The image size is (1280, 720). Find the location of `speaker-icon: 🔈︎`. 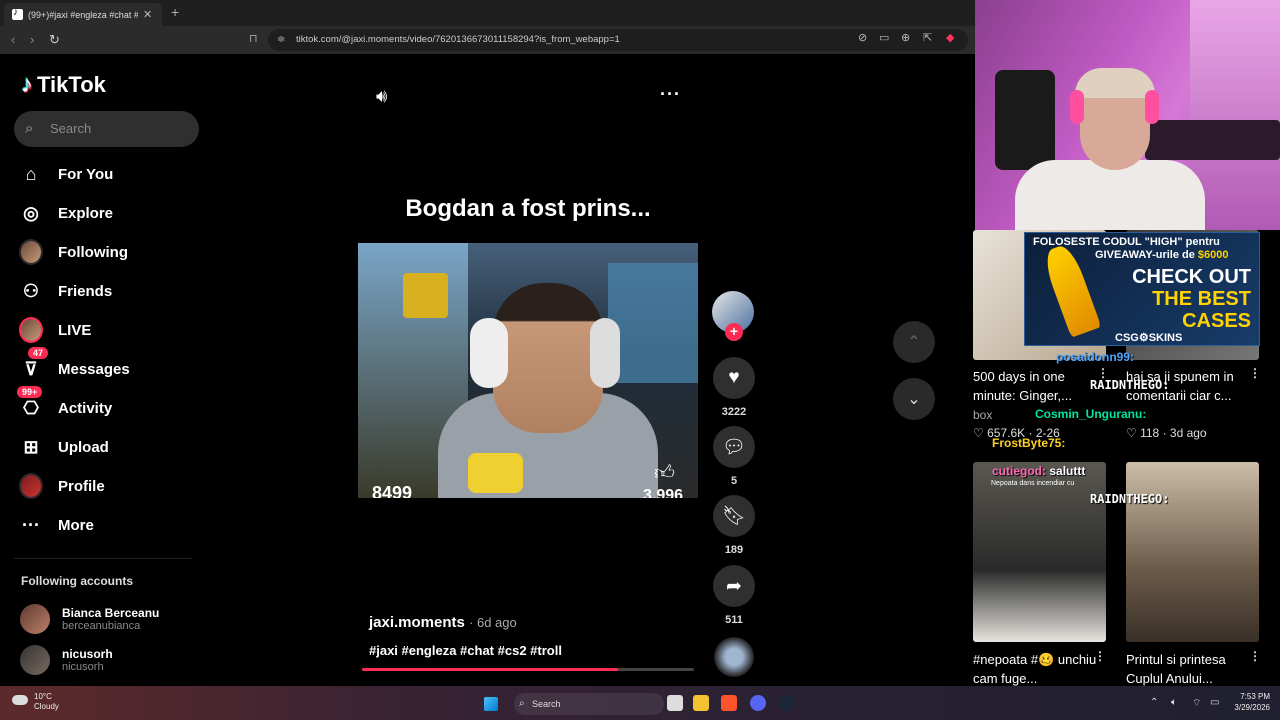

speaker-icon: 🔈︎ is located at coordinates (1174, 702).